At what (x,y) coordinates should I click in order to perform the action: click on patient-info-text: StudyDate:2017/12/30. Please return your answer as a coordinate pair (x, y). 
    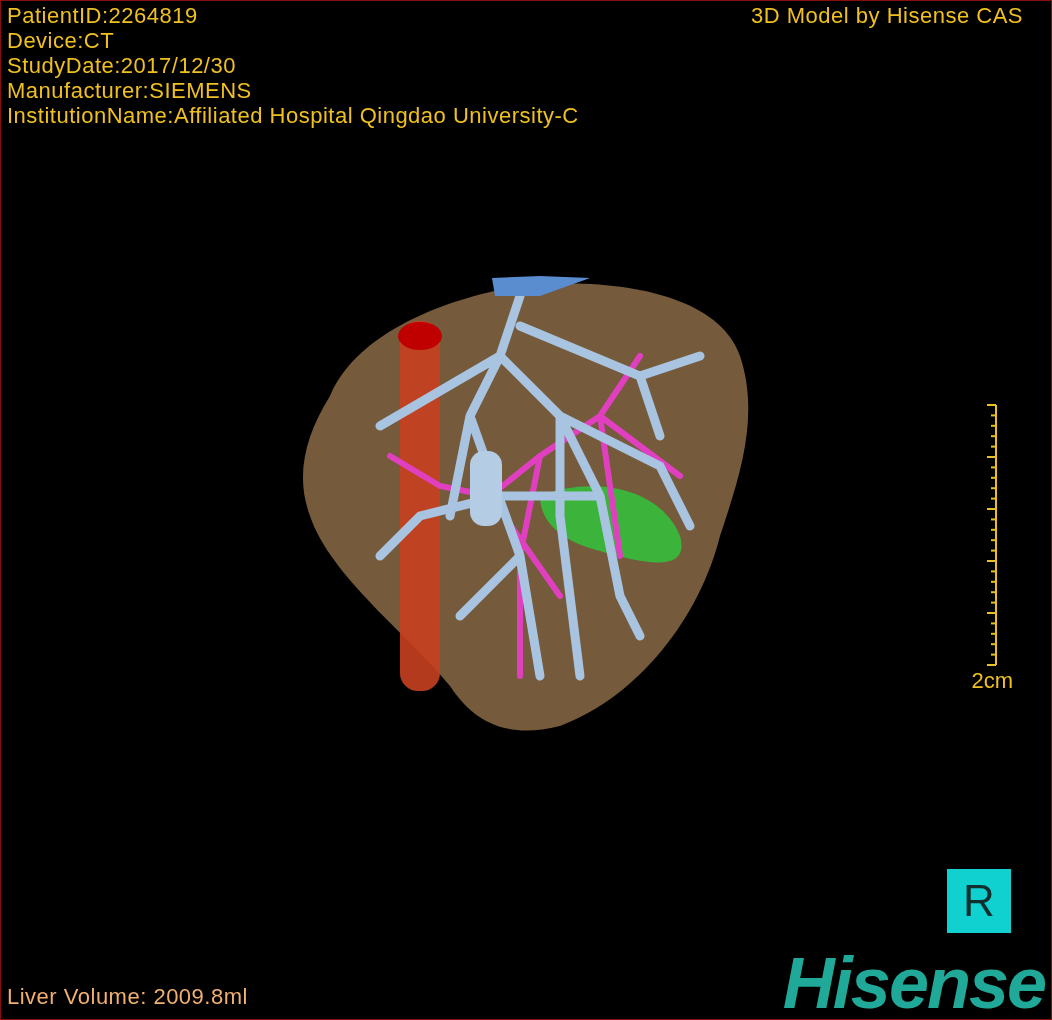
    Looking at the image, I should click on (122, 65).